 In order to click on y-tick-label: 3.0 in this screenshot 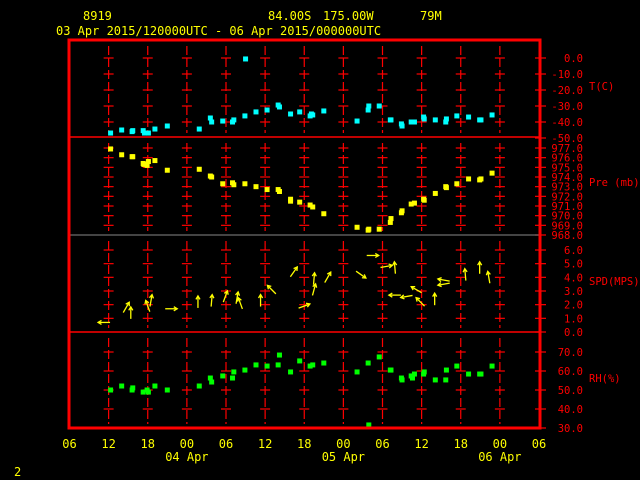, I will do `click(573, 292)`.